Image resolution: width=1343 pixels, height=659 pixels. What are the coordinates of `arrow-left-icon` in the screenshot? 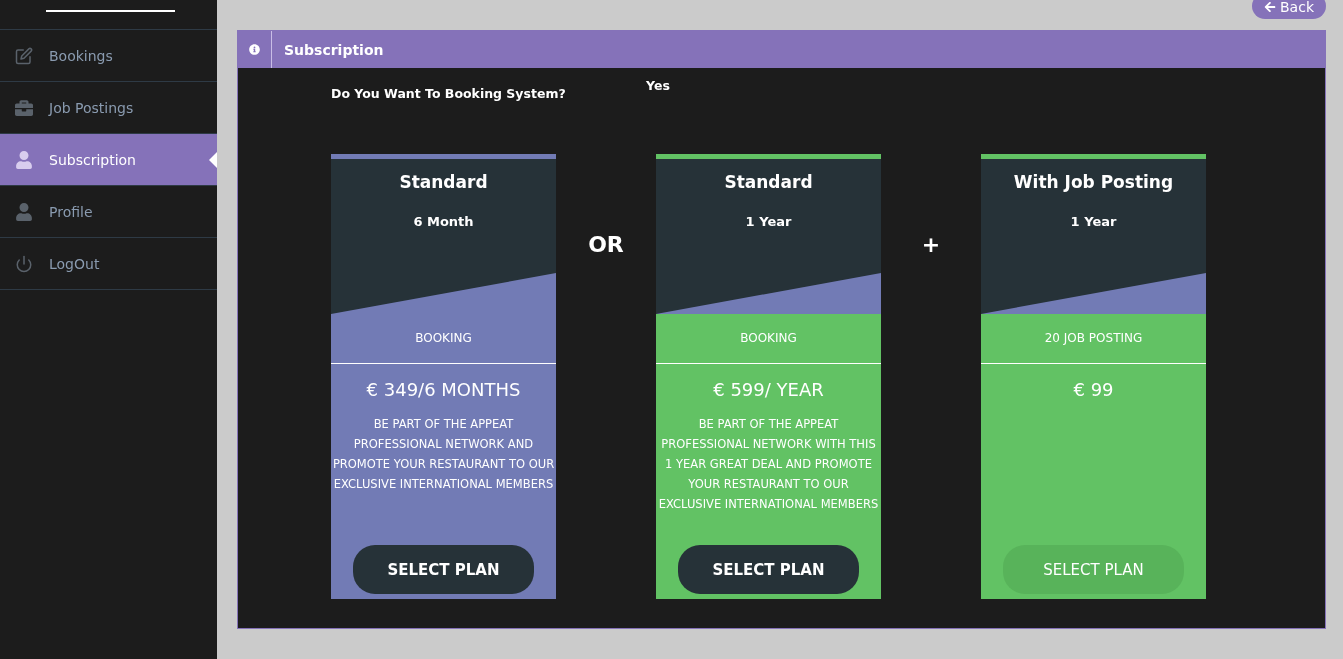 It's located at (1270, 7).